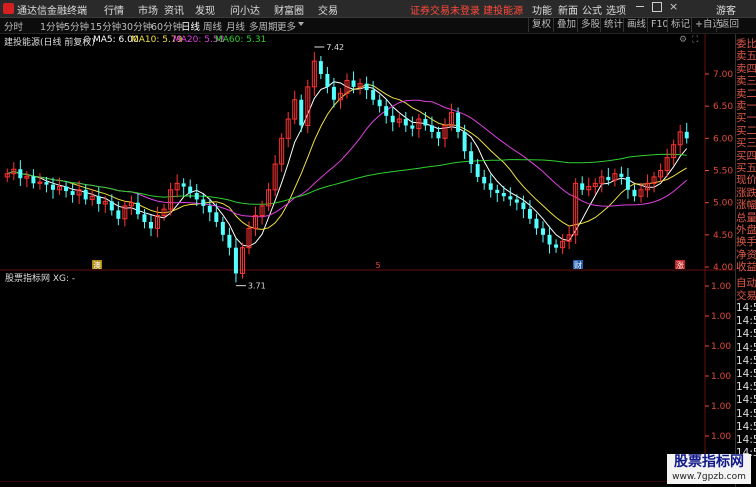 Image resolution: width=756 pixels, height=487 pixels. I want to click on period-tab-1min: 1分钟, so click(52, 26).